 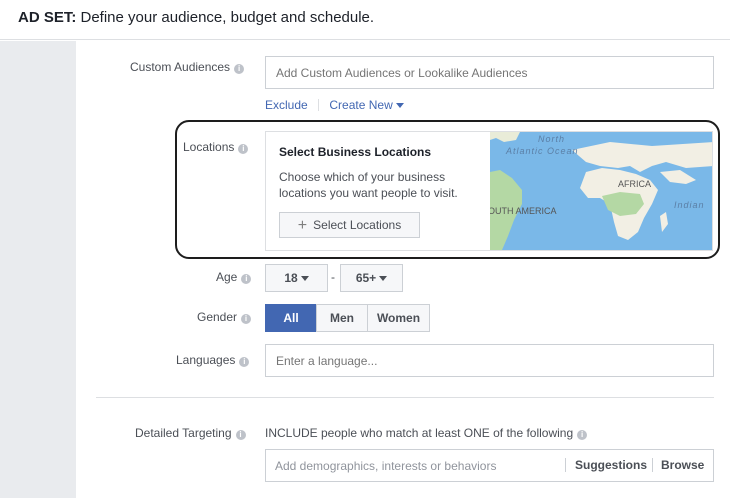 I want to click on age-label-text: Age, so click(x=227, y=277).